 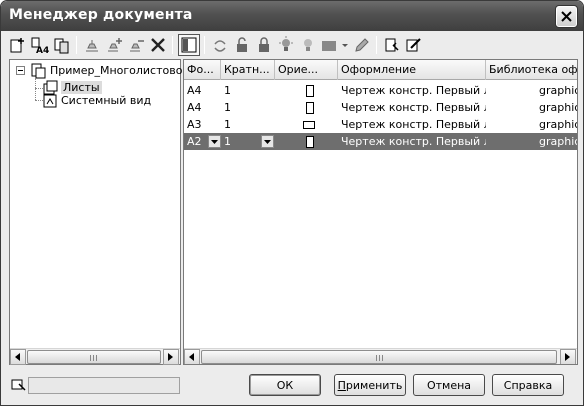 I want to click on status-field, so click(x=104, y=385).